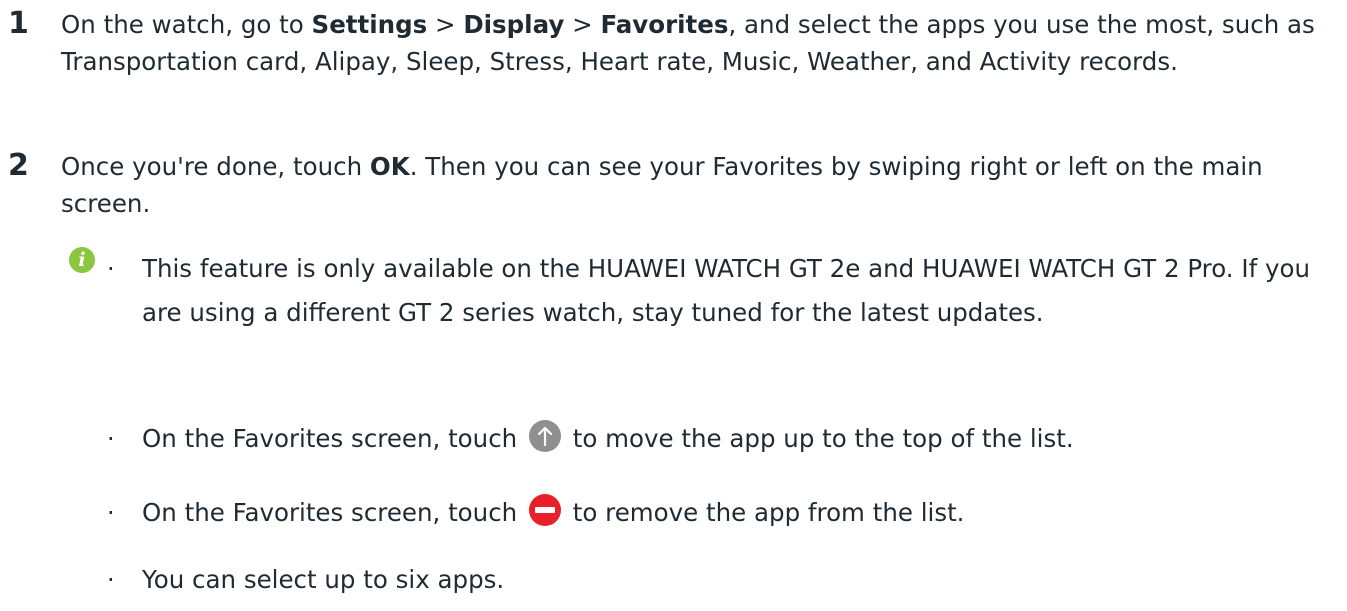 This screenshot has width=1347, height=611. I want to click on favorites-menu-name: Favorites, so click(664, 24).